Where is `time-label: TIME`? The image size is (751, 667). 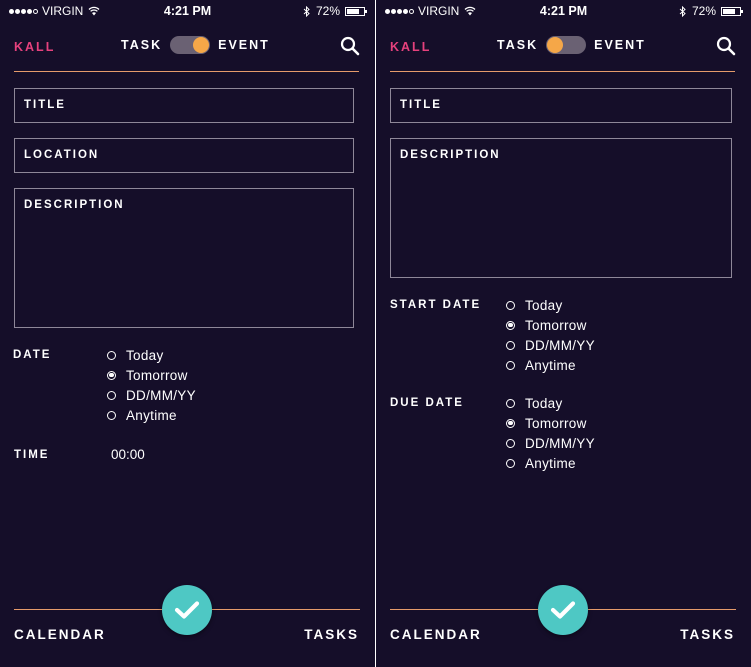 time-label: TIME is located at coordinates (32, 455).